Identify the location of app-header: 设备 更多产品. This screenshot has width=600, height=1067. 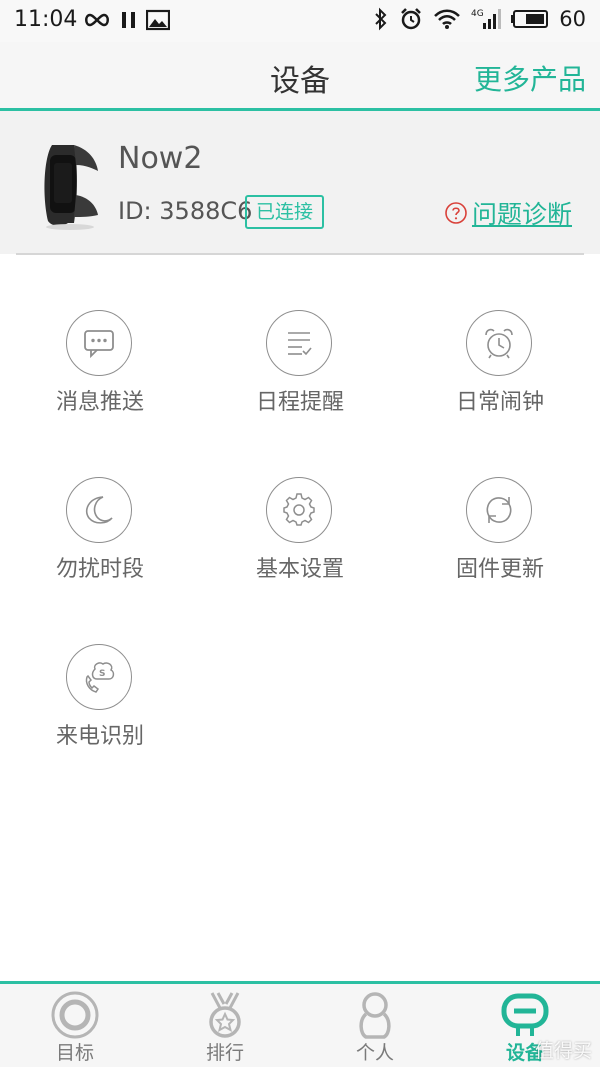
(300, 75).